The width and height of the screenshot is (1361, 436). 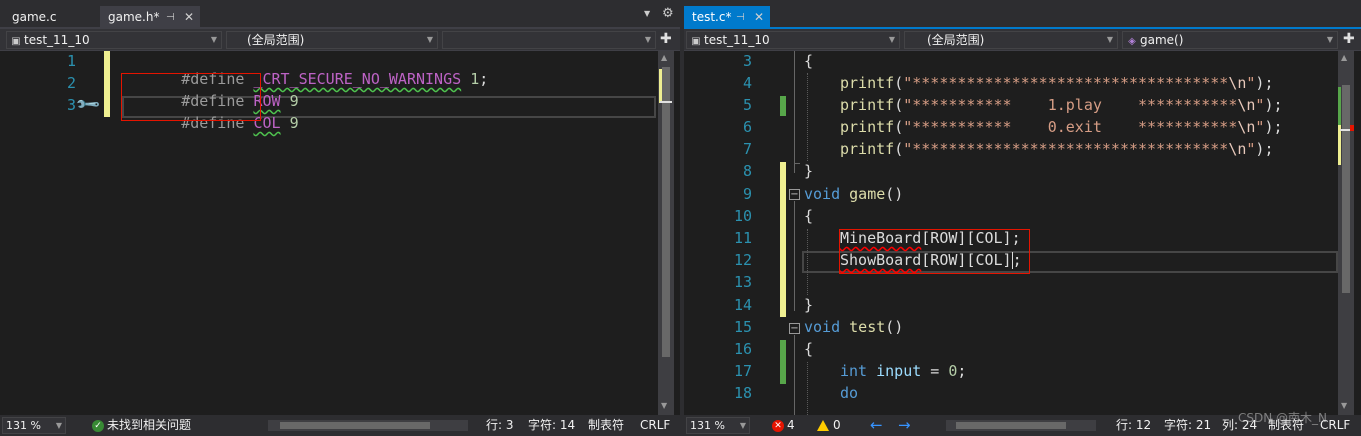 What do you see at coordinates (867, 194) in the screenshot?
I see `function-name: game` at bounding box center [867, 194].